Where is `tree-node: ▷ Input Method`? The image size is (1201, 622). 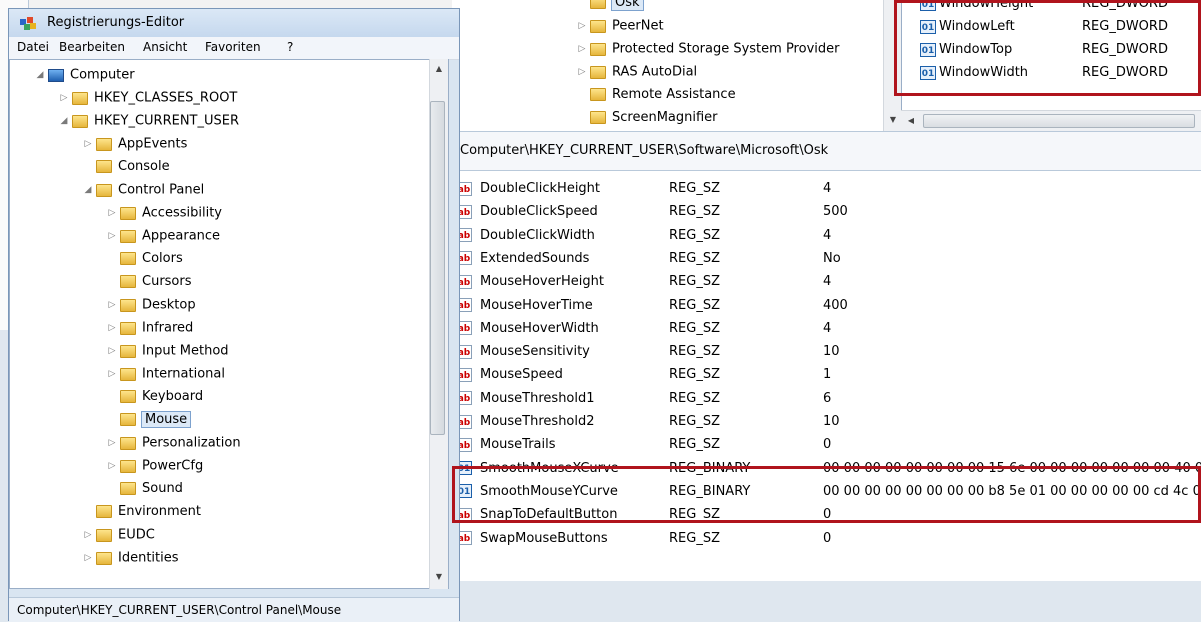 tree-node: ▷ Input Method is located at coordinates (167, 351).